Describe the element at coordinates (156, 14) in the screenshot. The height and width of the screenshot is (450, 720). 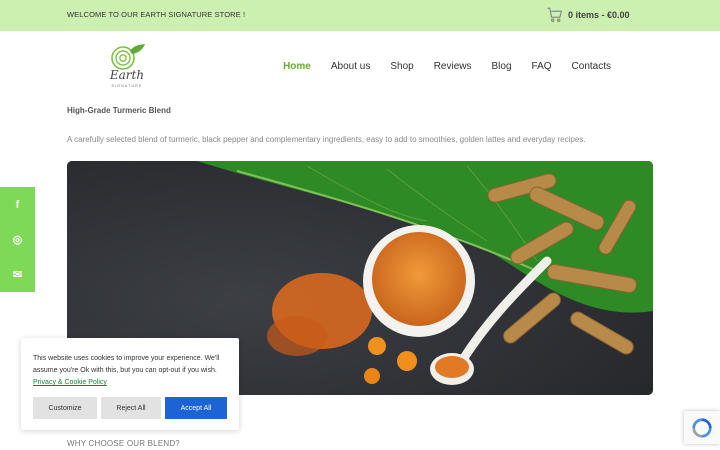
I see `welcome-message: WELCOME TO OUR EARTH SIGNATURE STORE !` at that location.